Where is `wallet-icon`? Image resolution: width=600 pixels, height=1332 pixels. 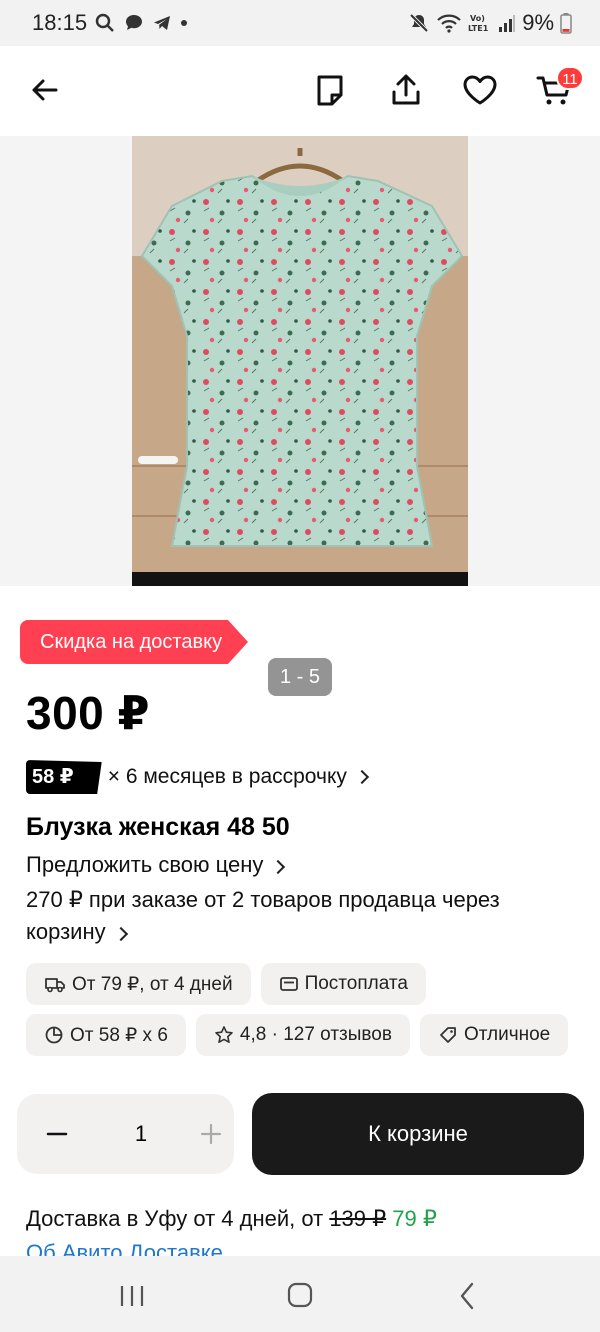 wallet-icon is located at coordinates (288, 984).